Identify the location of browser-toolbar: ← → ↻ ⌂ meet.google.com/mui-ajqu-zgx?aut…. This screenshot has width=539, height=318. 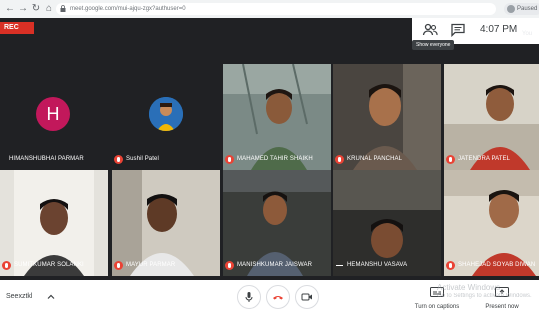
(269, 9).